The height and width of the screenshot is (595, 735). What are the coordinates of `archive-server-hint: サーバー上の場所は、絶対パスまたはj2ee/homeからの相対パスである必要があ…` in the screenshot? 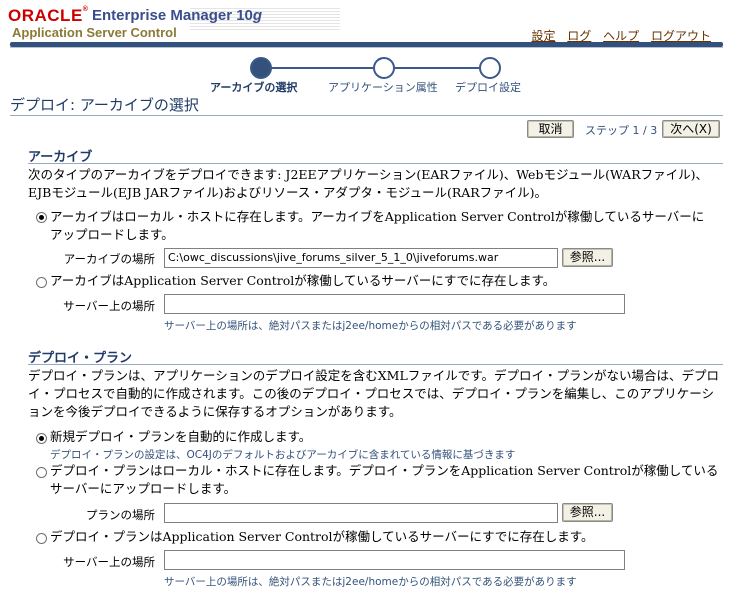 It's located at (370, 326).